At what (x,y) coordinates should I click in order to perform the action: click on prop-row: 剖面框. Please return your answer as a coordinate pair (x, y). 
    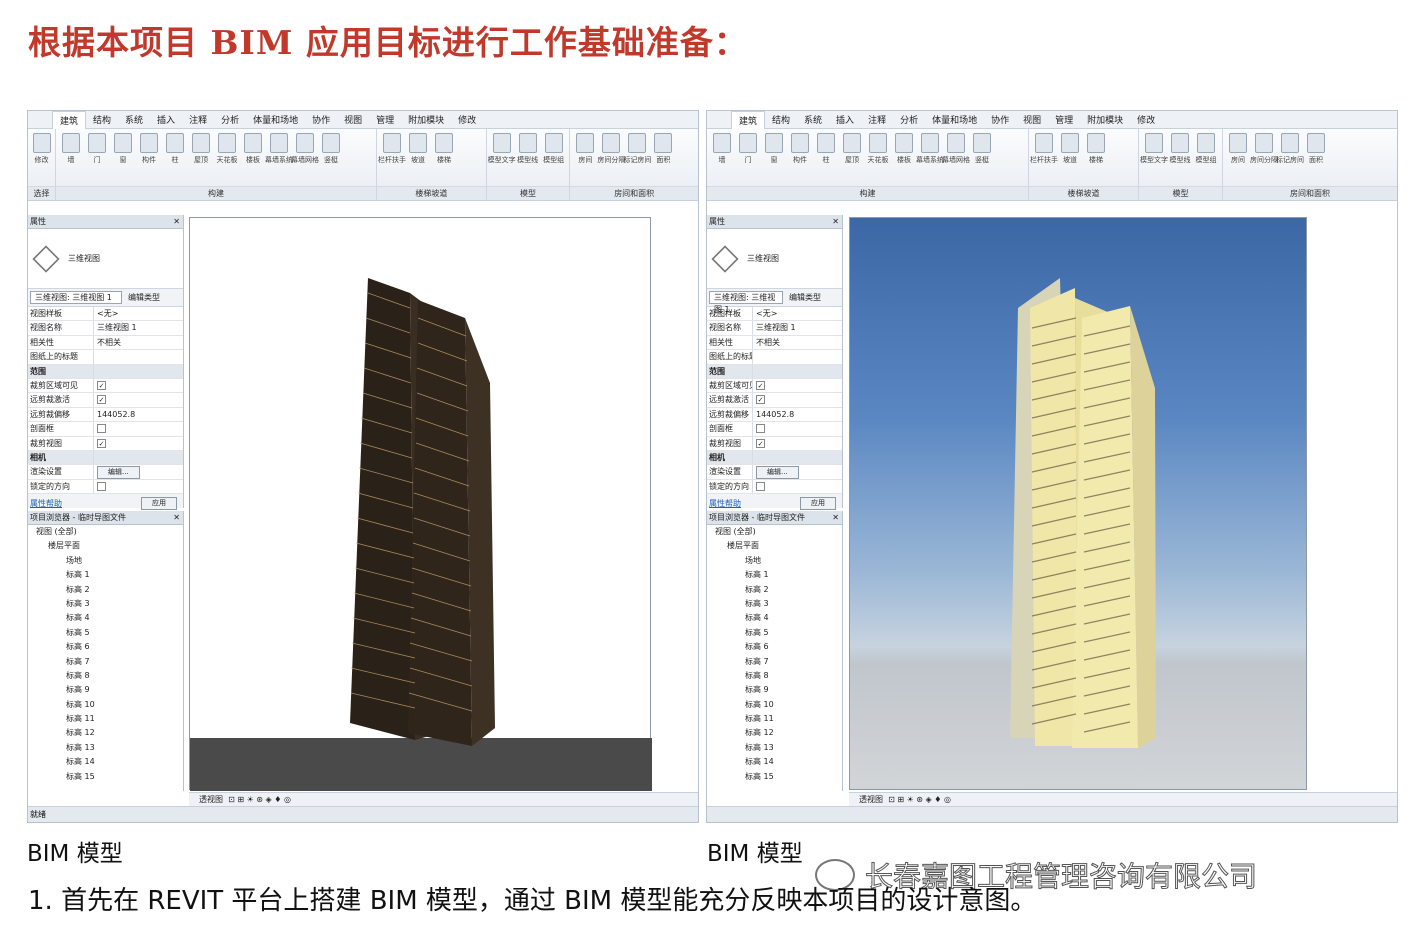
    Looking at the image, I should click on (774, 429).